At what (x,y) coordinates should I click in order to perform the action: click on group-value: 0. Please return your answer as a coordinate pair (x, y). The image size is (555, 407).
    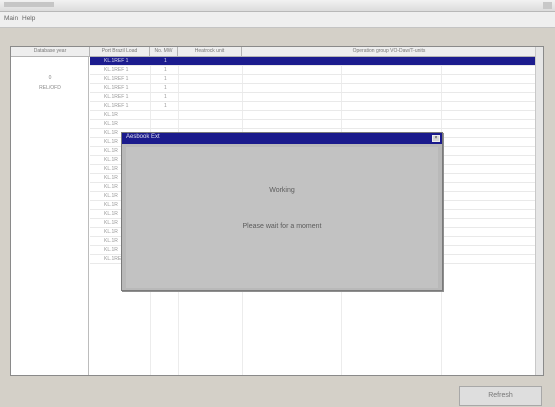
    Looking at the image, I should click on (50, 78).